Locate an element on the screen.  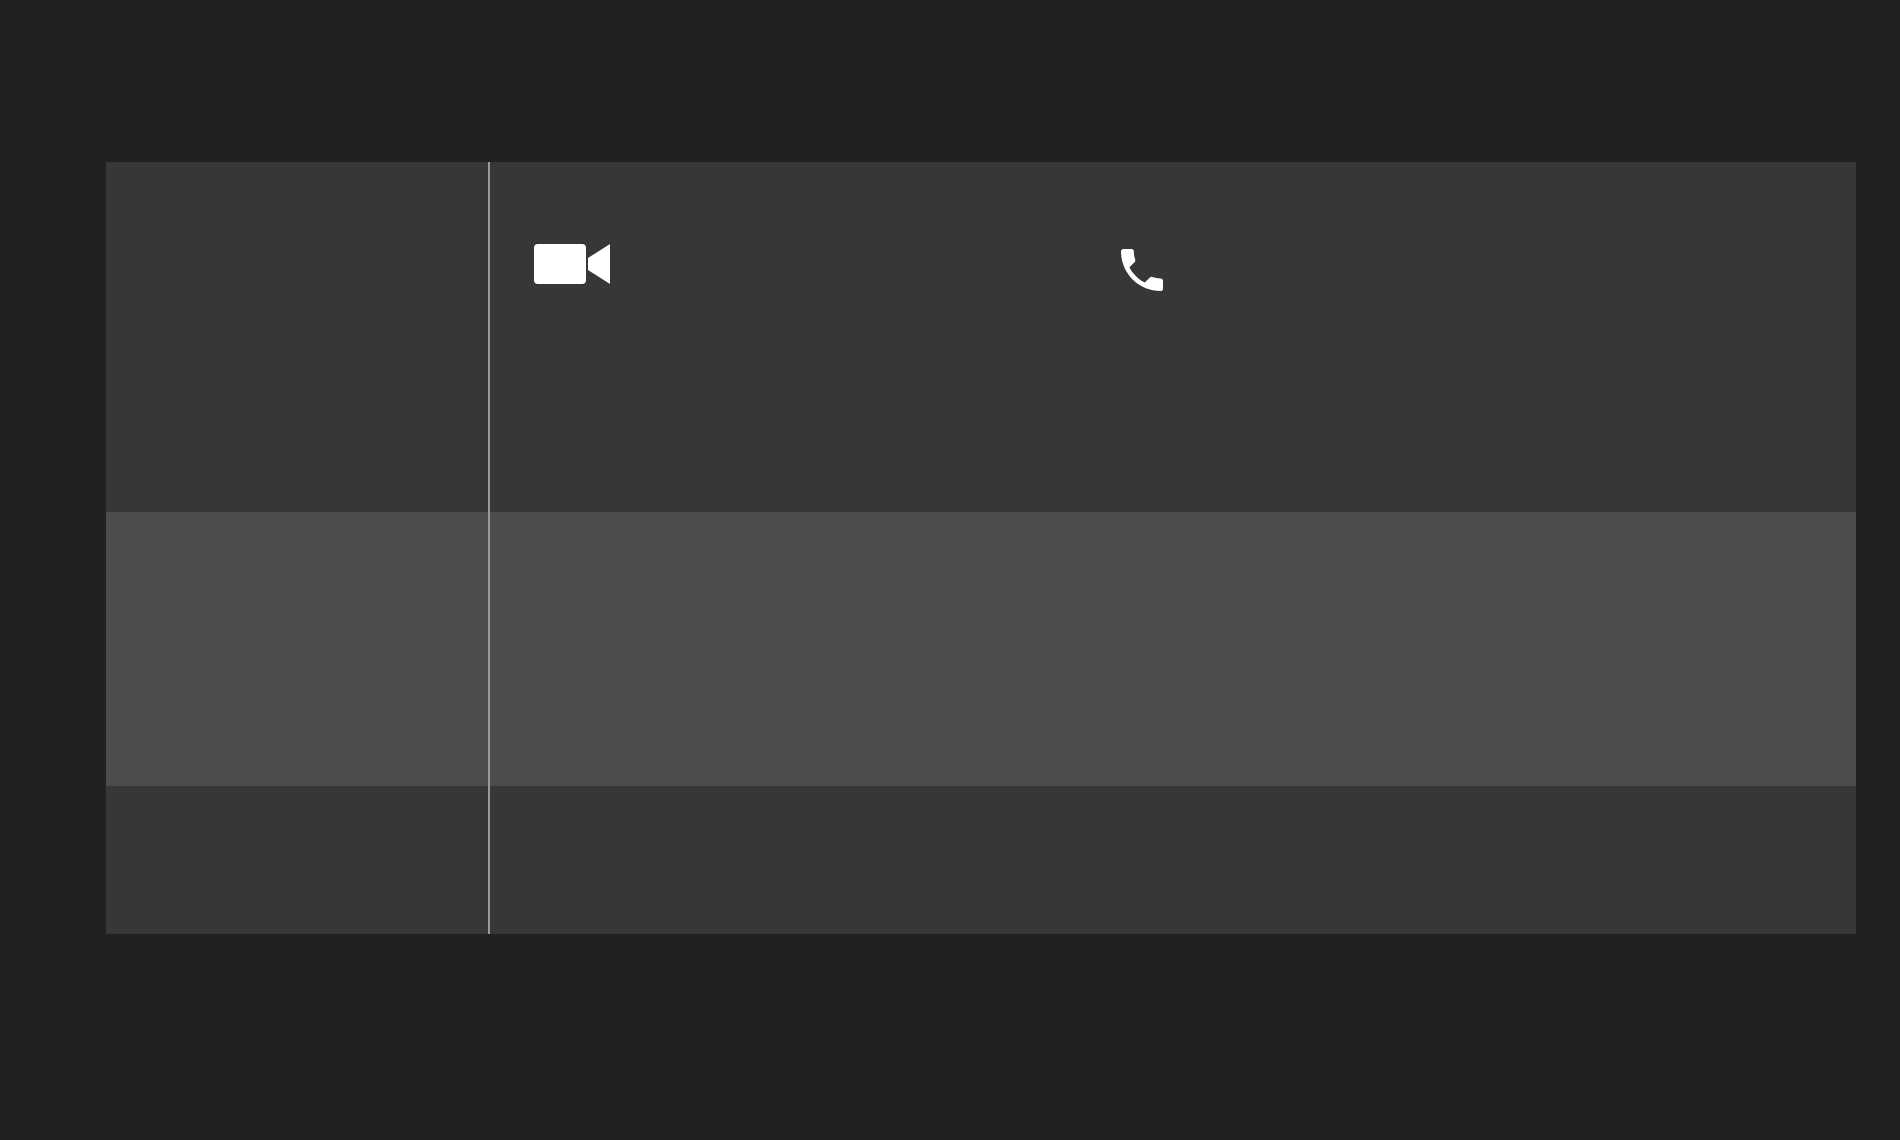
video-camera-icon is located at coordinates (572, 264).